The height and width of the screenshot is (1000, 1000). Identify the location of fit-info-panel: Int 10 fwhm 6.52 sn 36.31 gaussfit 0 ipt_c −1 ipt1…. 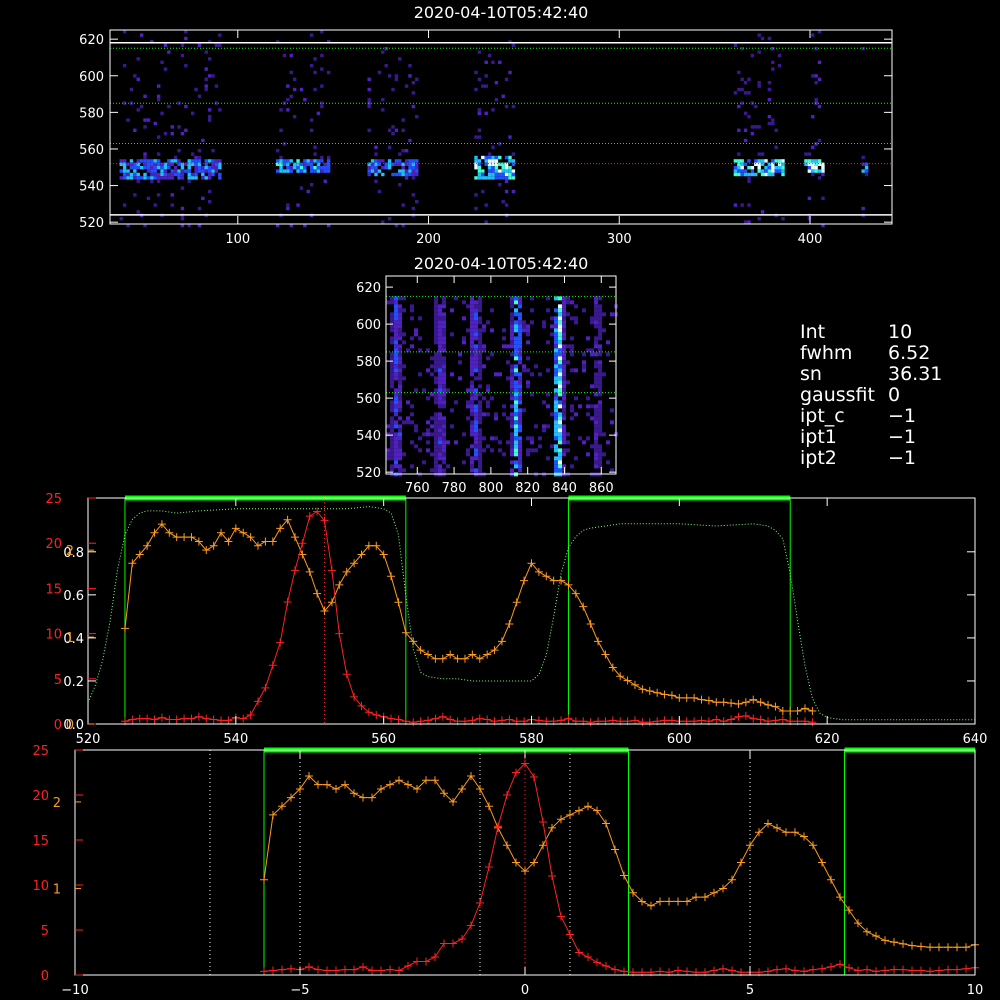
(871, 395).